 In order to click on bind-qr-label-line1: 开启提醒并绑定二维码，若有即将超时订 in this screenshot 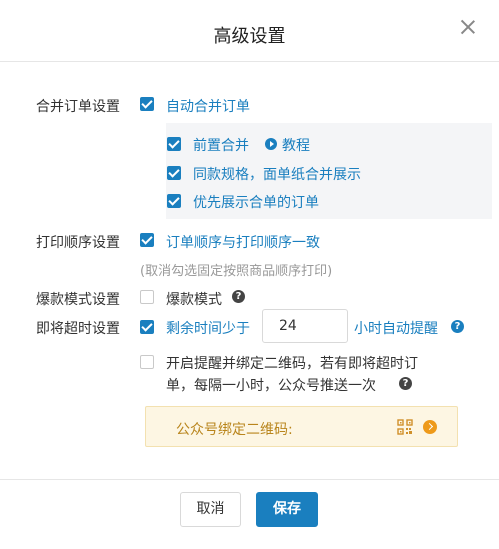, I will do `click(292, 363)`.